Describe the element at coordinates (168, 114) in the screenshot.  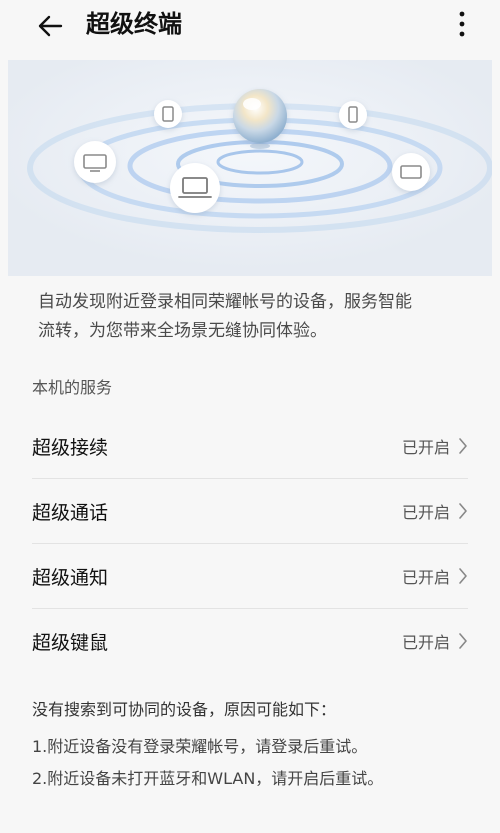
I see `tablet-icon` at that location.